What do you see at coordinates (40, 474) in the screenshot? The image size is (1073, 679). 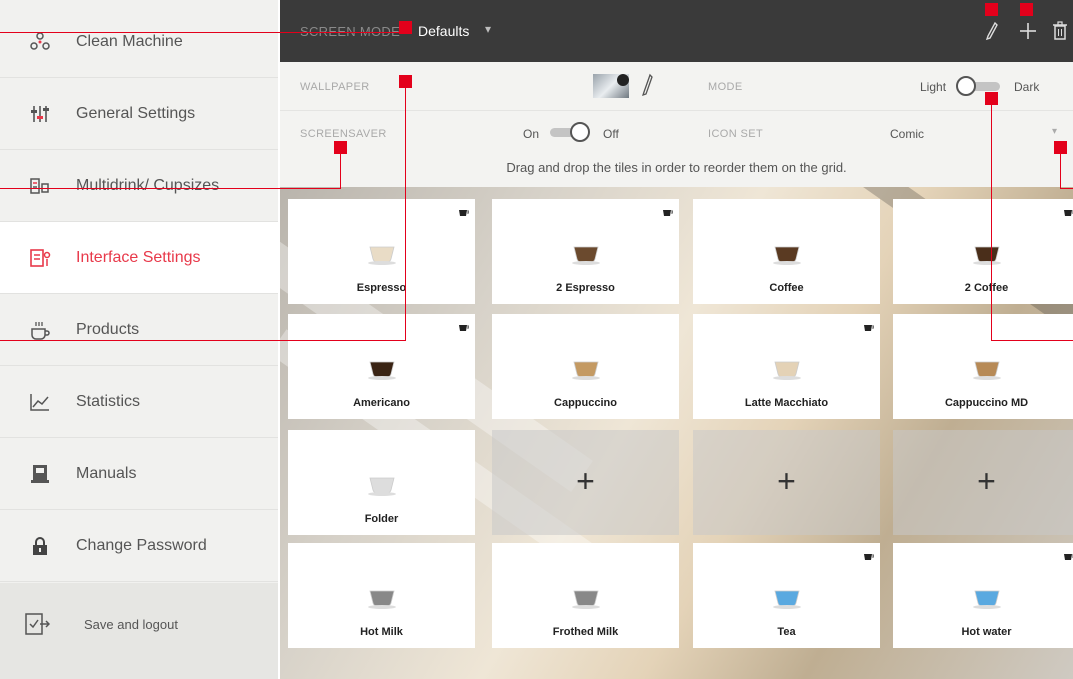 I see `manuals-icon` at bounding box center [40, 474].